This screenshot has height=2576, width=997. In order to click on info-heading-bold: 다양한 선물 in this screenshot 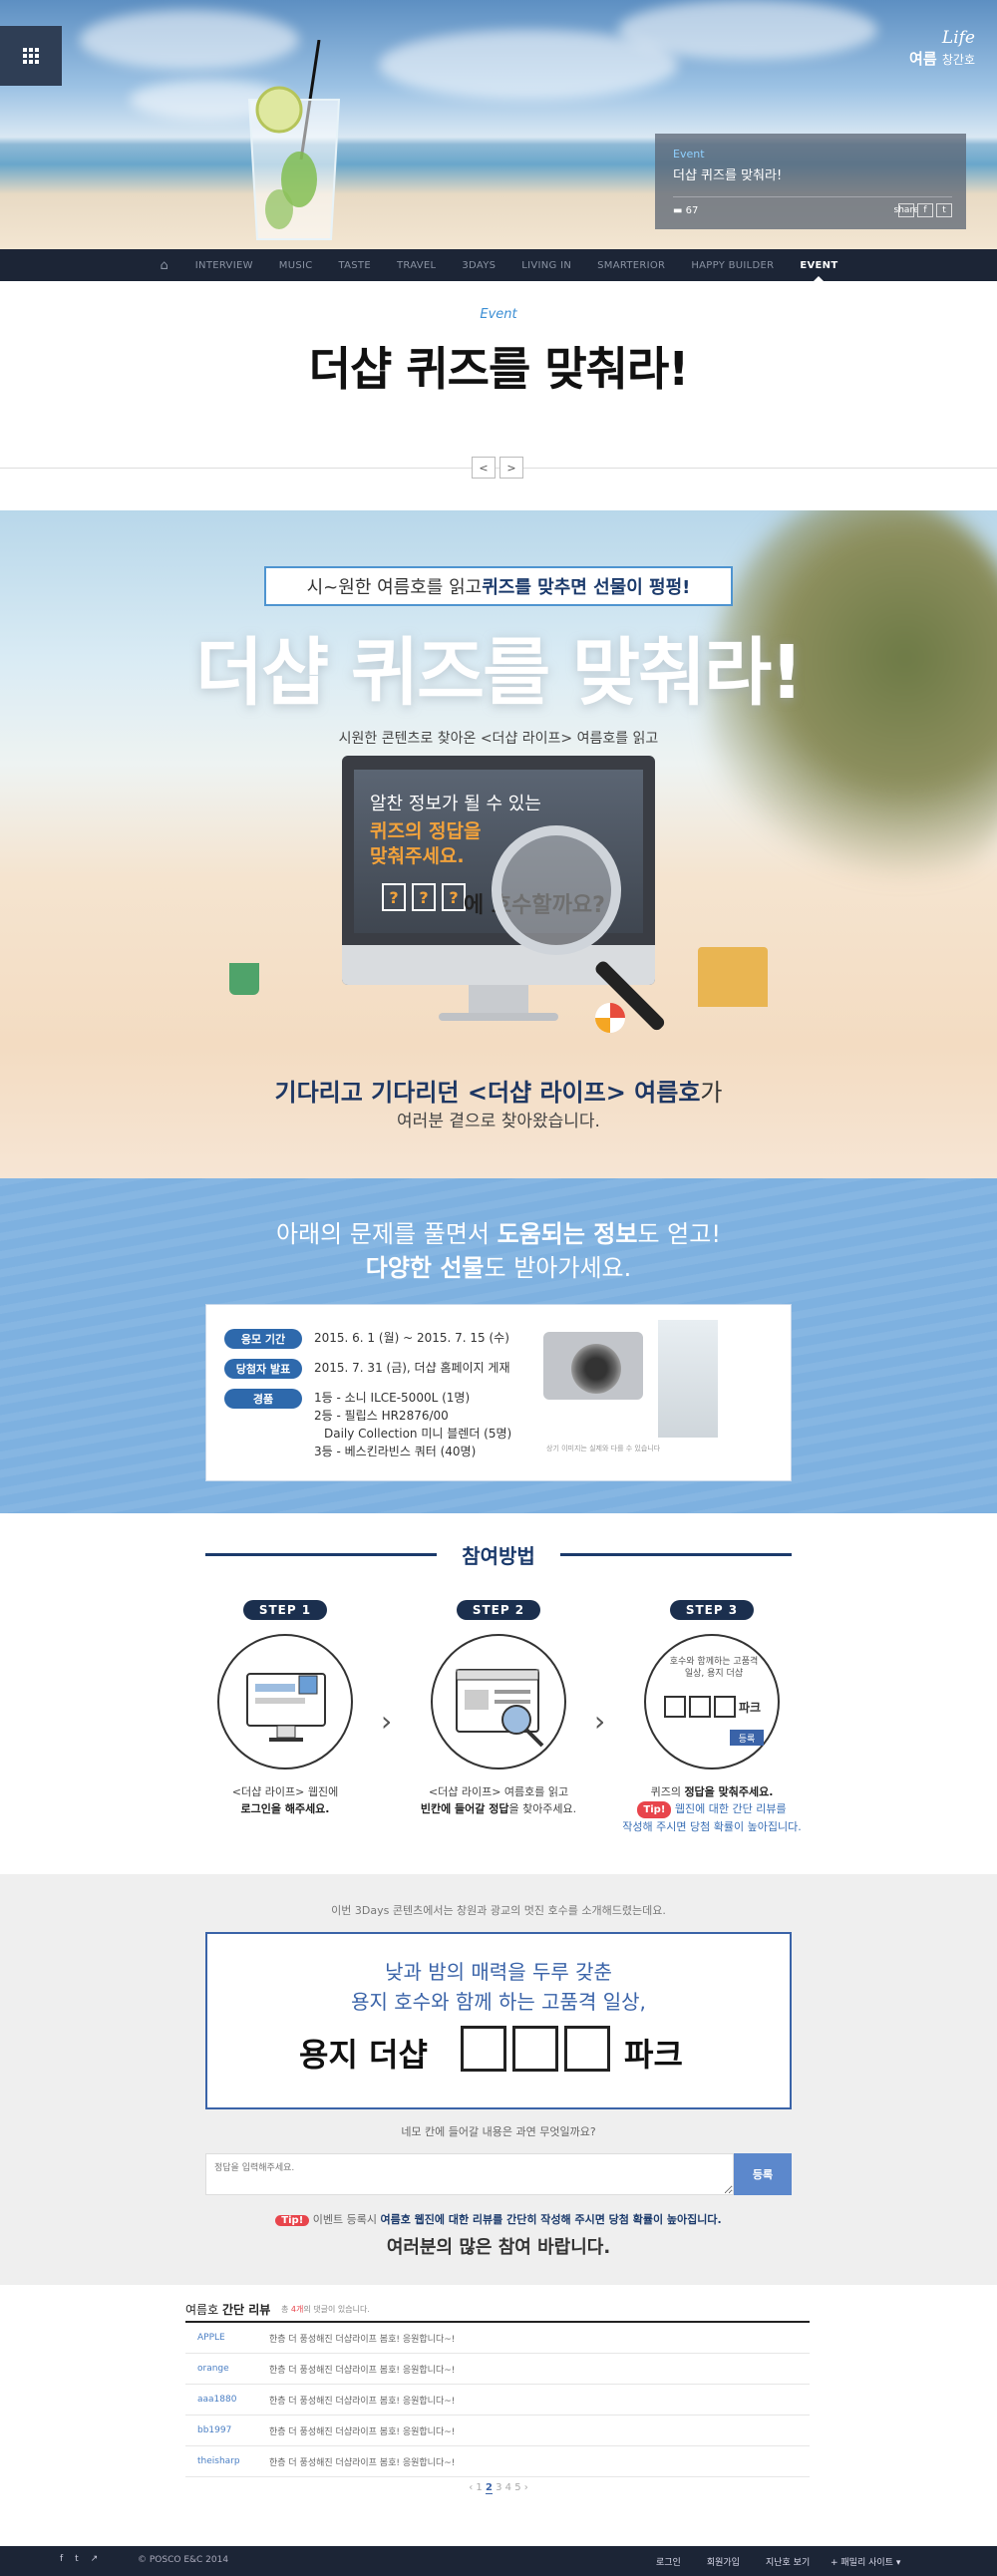, I will do `click(425, 1268)`.